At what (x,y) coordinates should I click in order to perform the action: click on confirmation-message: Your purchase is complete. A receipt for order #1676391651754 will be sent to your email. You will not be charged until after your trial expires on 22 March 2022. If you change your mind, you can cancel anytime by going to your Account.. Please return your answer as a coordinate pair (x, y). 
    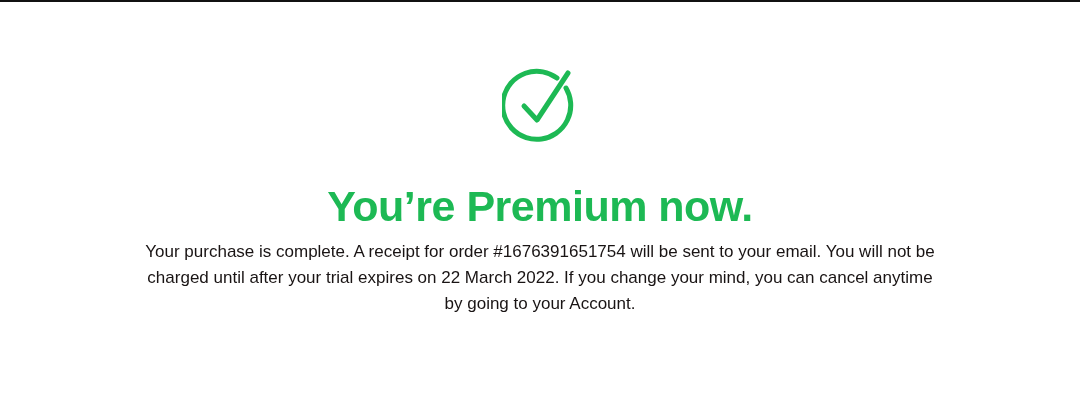
    Looking at the image, I should click on (540, 278).